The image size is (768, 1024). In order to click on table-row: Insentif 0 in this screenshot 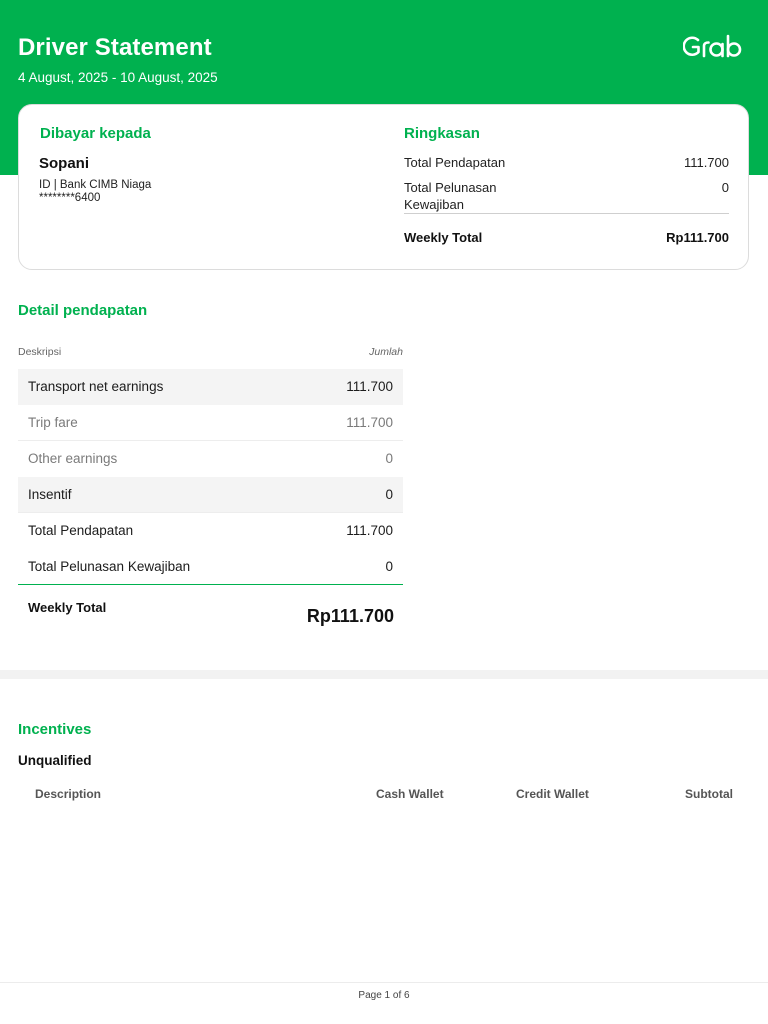, I will do `click(210, 495)`.